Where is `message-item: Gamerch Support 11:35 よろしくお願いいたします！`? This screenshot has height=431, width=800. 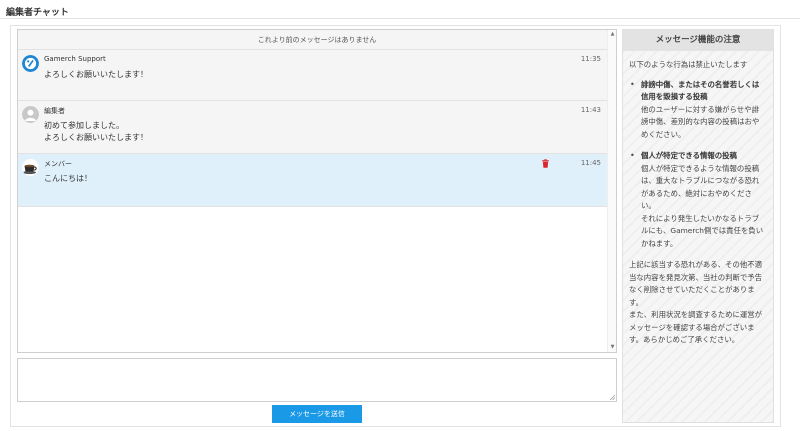 message-item: Gamerch Support 11:35 よろしくお願いいたします！ is located at coordinates (313, 75).